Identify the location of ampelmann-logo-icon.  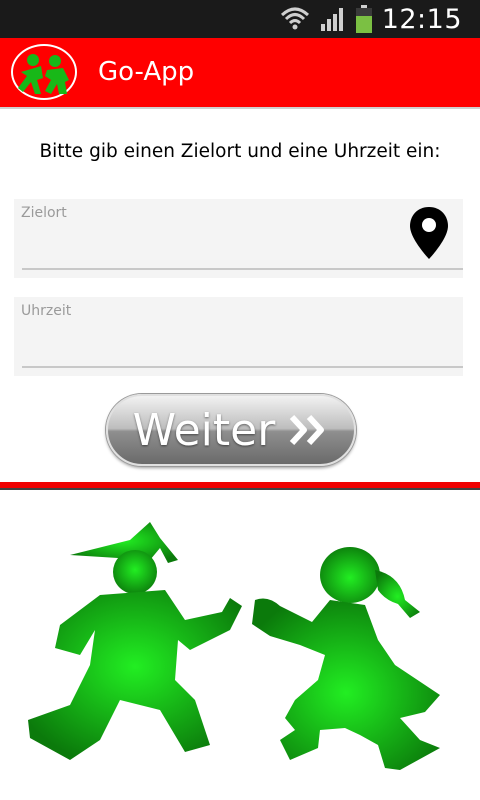
(44, 72).